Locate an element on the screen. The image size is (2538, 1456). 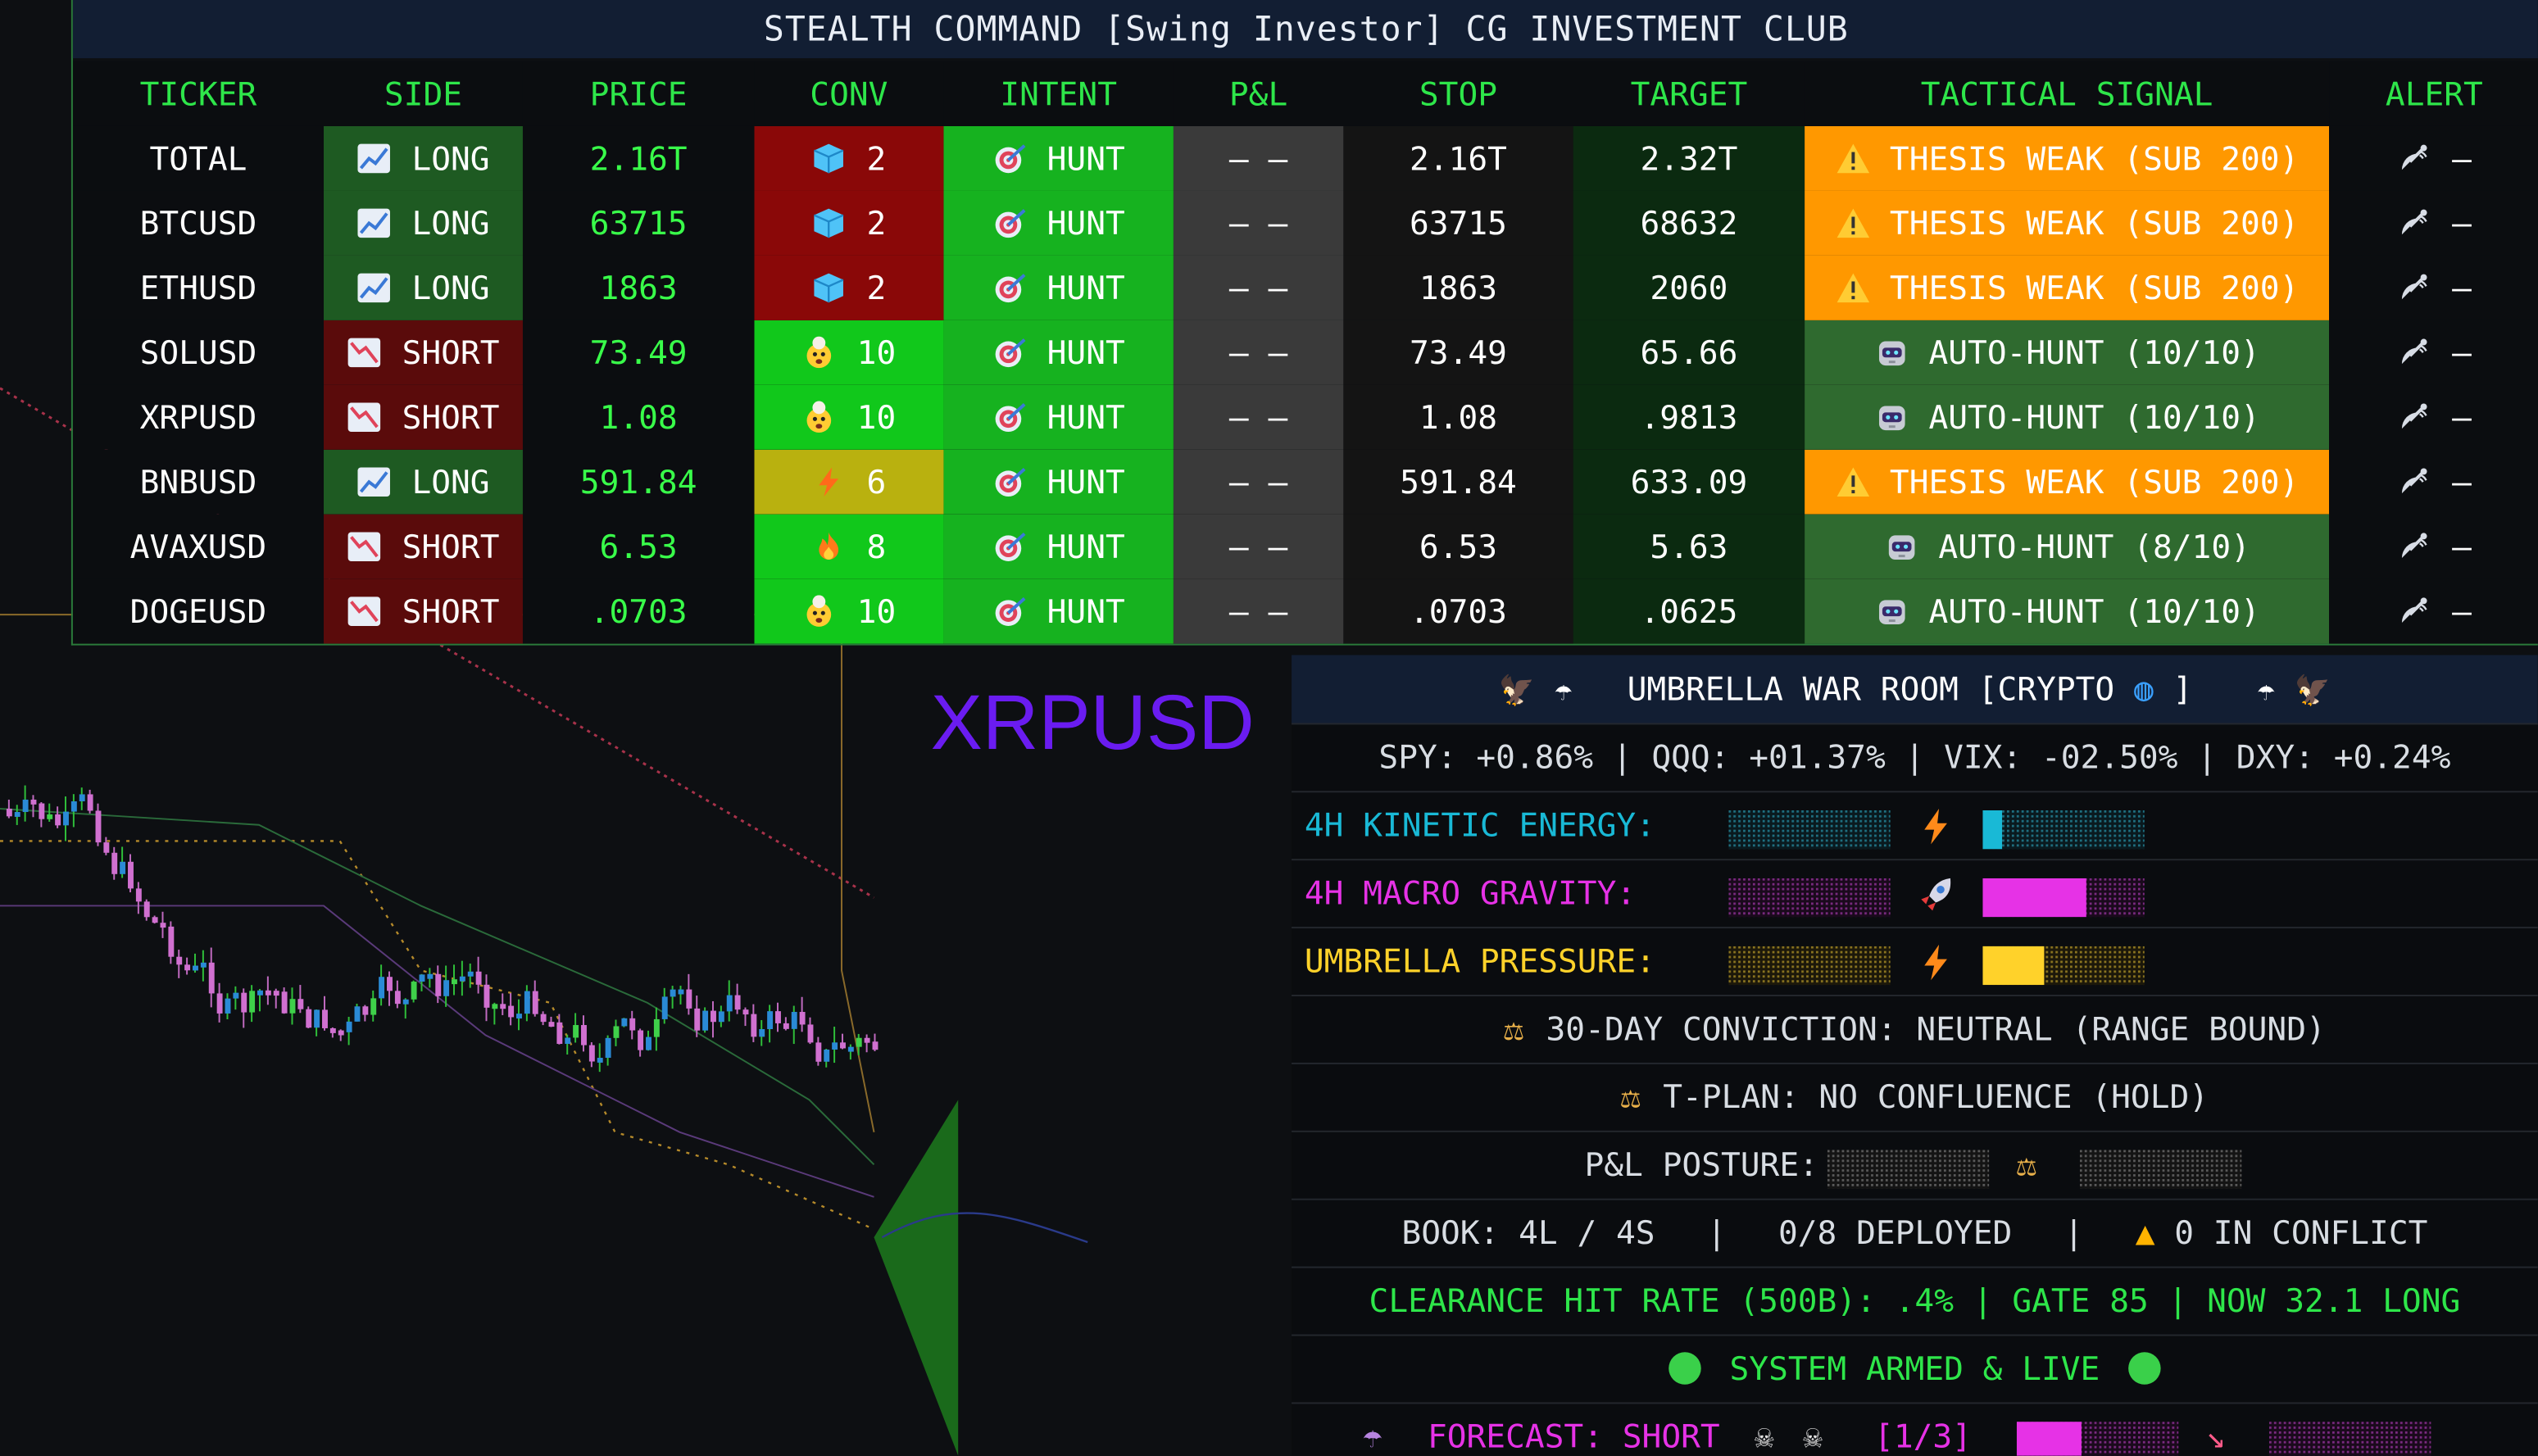
column-header: ALERT is located at coordinates (2433, 94).